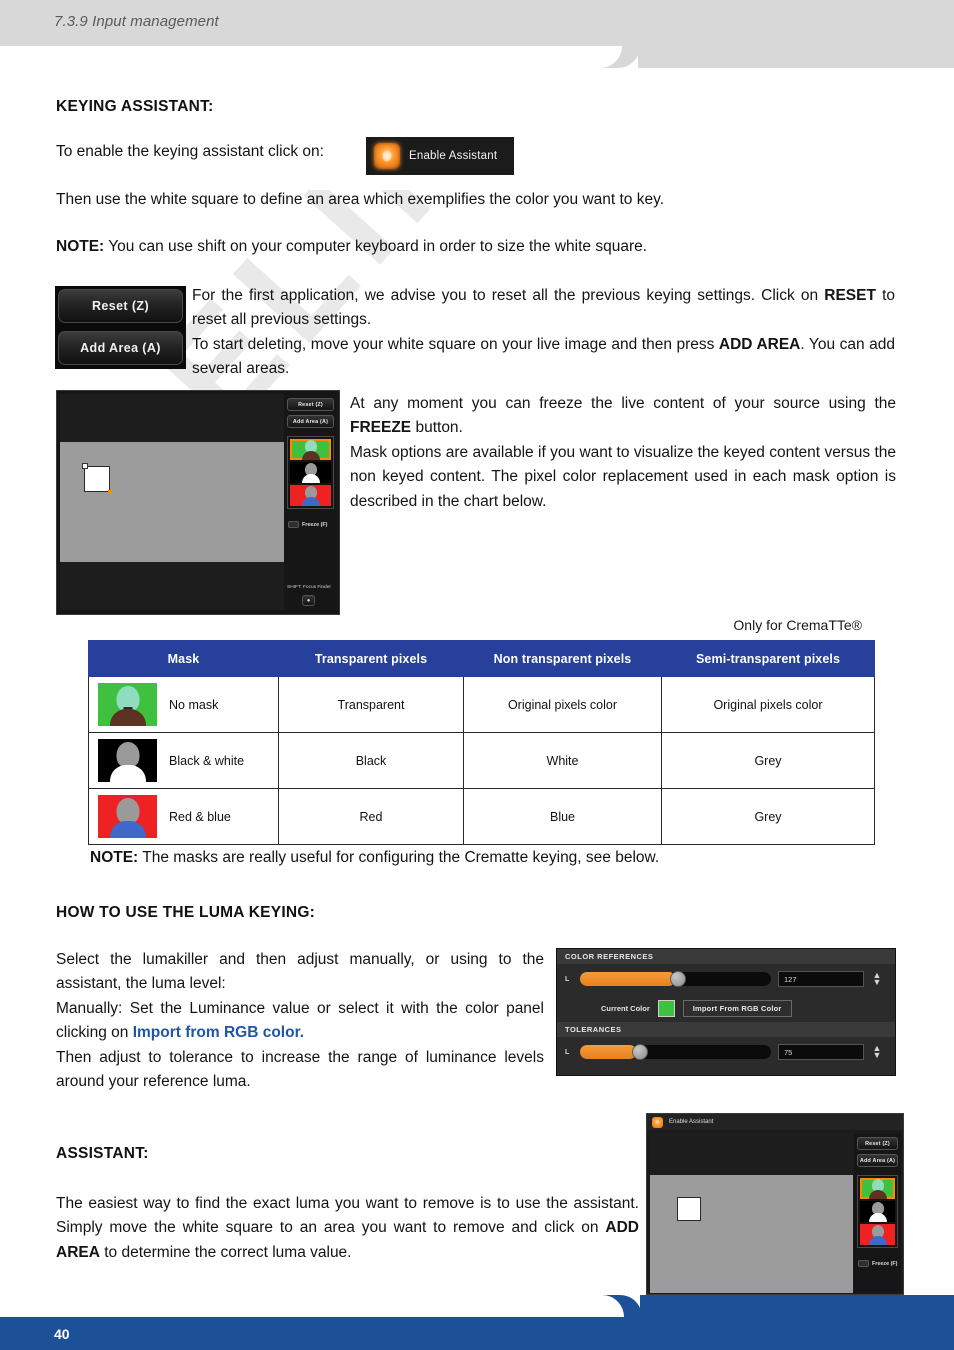  I want to click on assistant-preview-stage, so click(172, 502).